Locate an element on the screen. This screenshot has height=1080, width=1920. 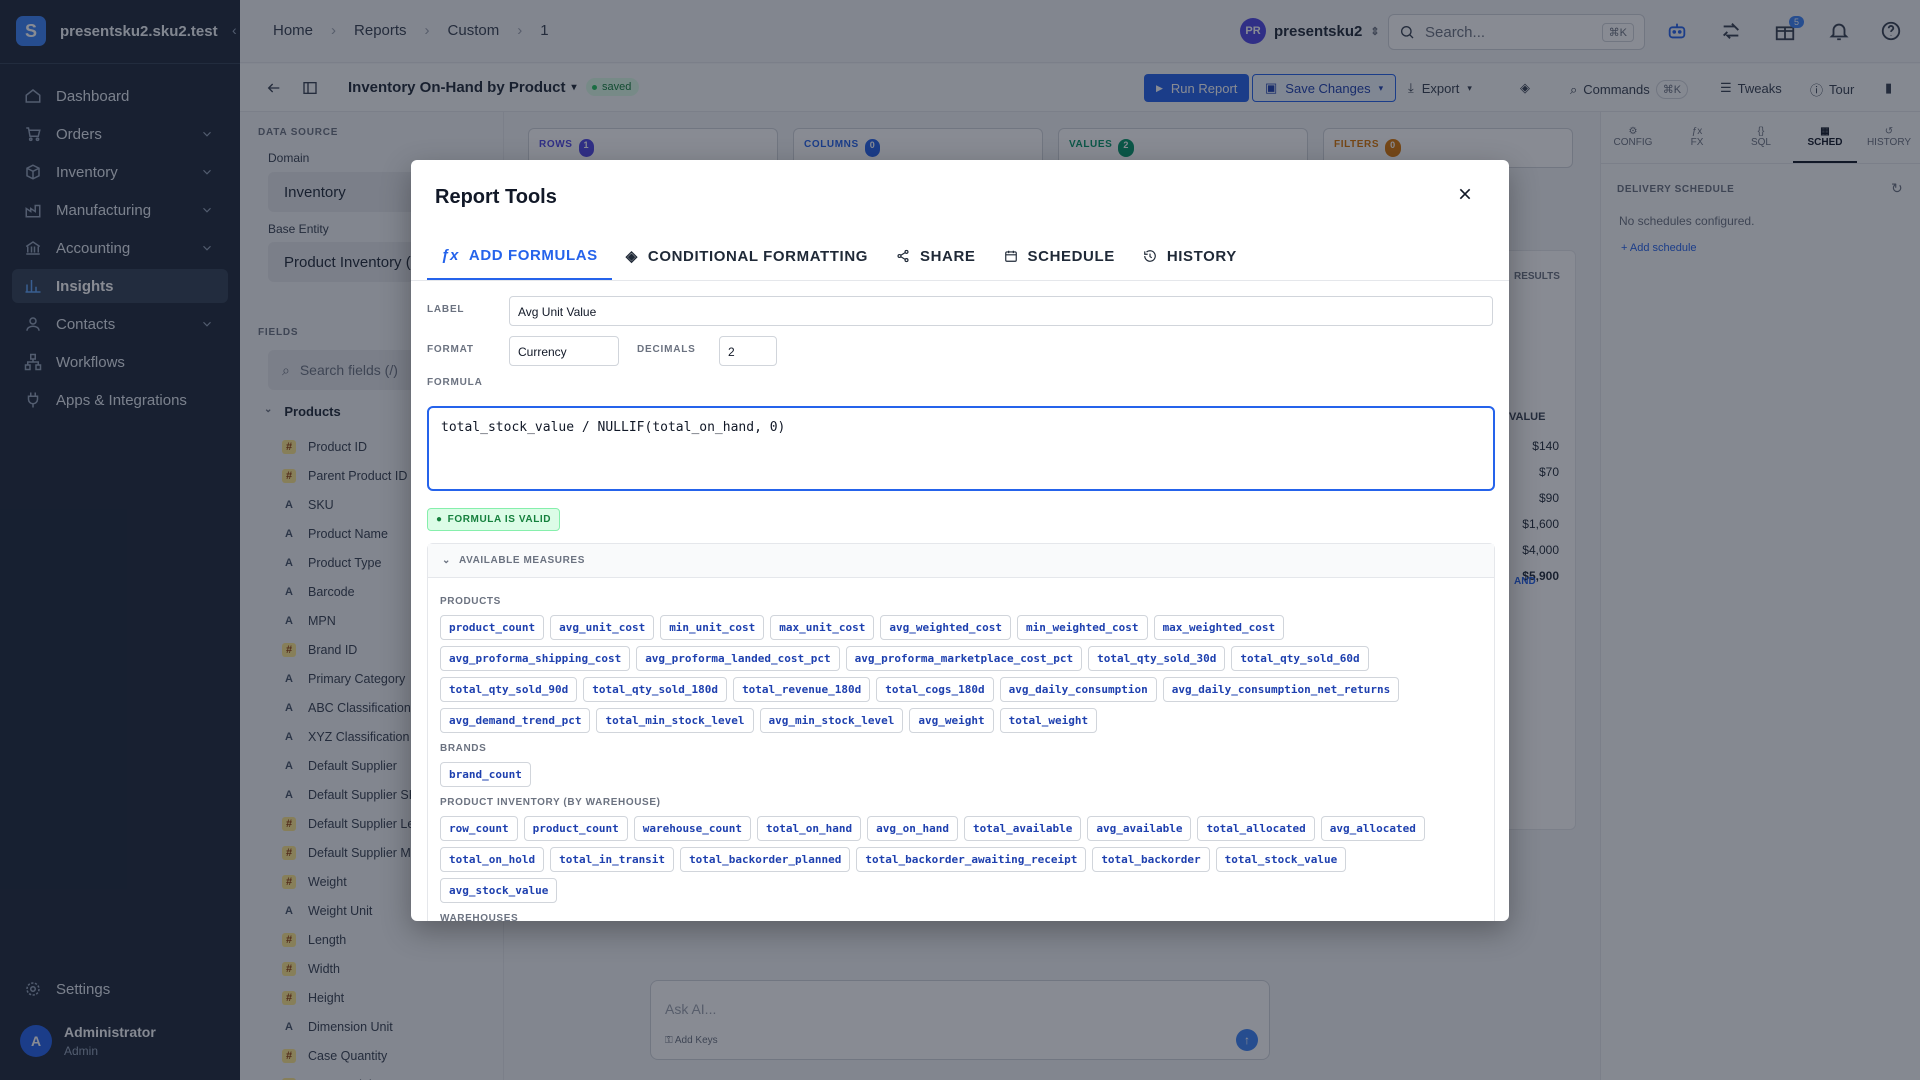
measure-chip: avg_proforma_landed_cost_pct is located at coordinates (738, 658).